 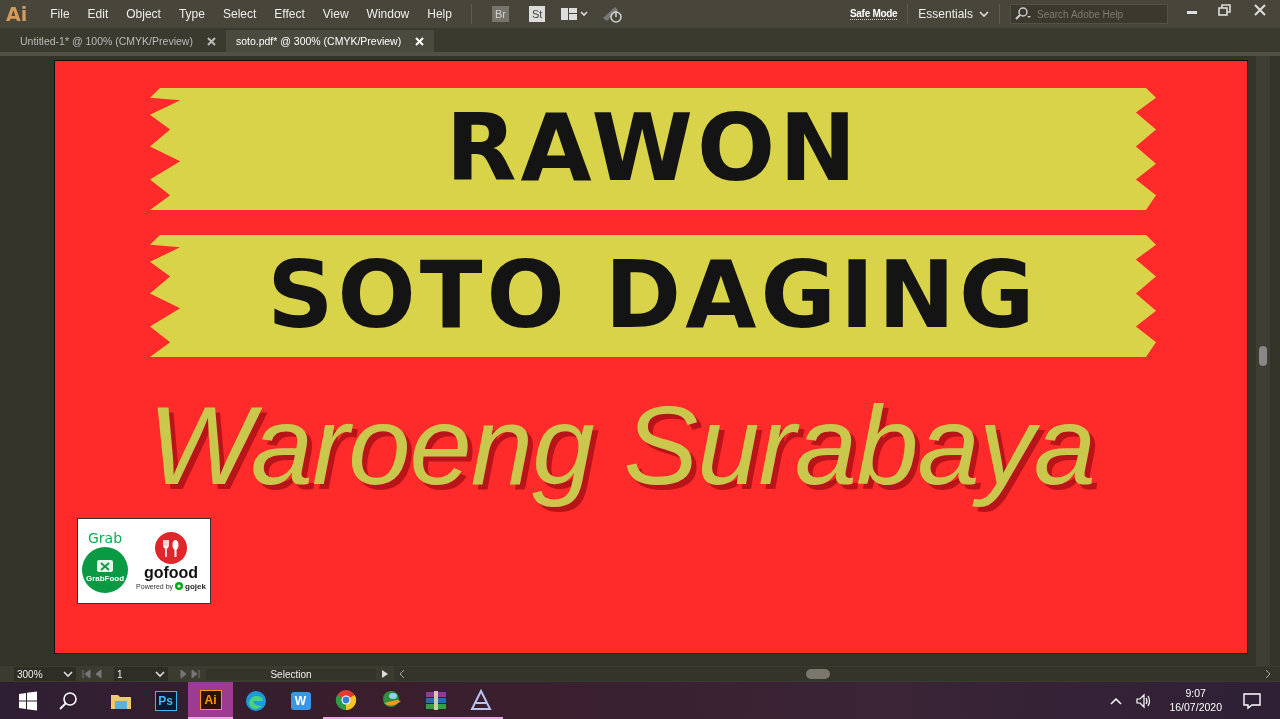 I want to click on close-icon, so click(x=211, y=41).